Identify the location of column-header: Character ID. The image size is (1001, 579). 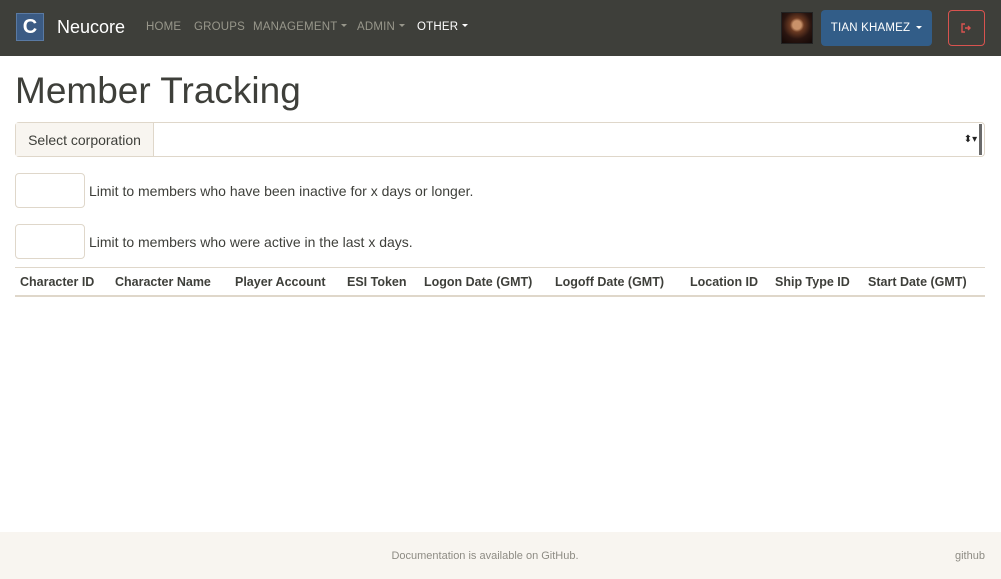
(57, 282).